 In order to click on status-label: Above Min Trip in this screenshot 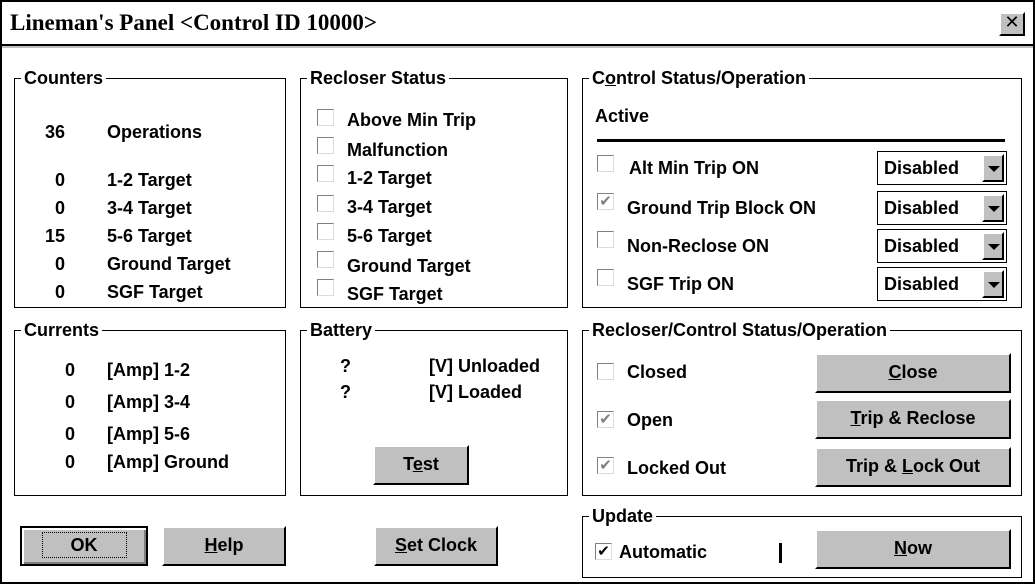, I will do `click(412, 120)`.